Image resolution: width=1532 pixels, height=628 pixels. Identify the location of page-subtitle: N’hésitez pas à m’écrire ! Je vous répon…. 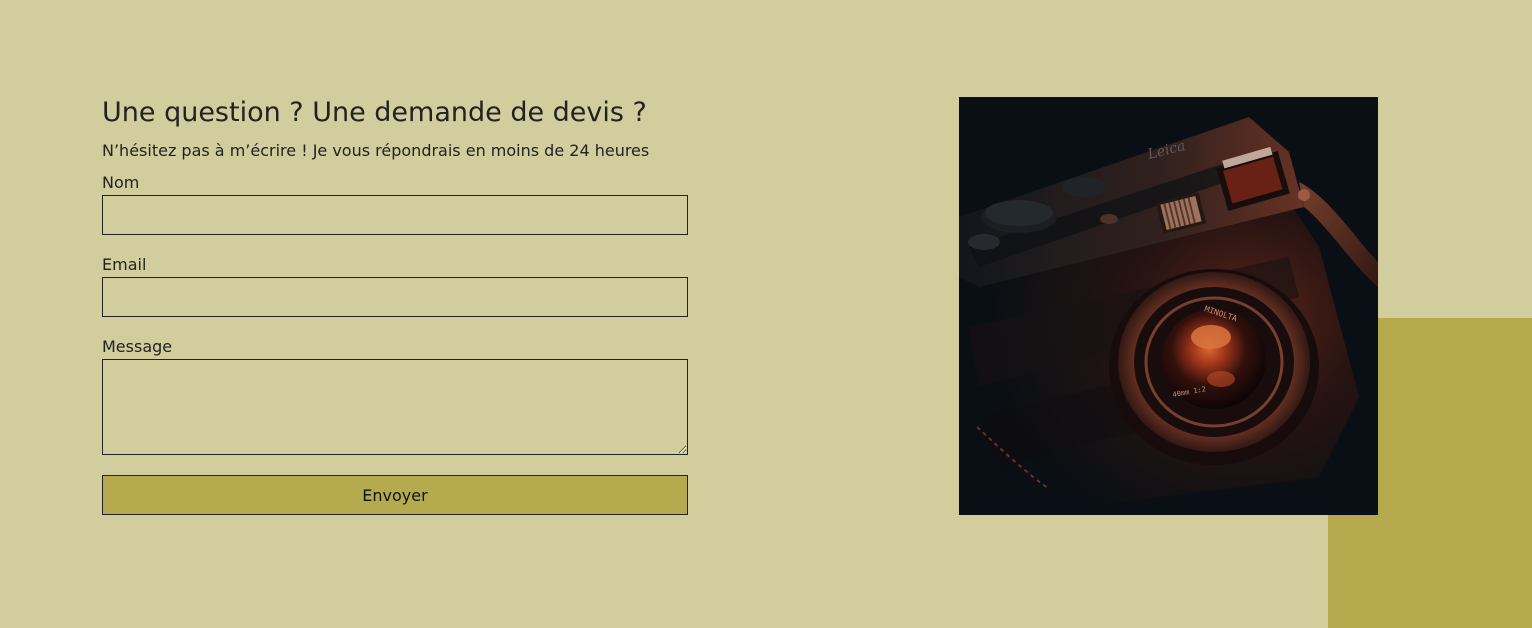
(376, 150).